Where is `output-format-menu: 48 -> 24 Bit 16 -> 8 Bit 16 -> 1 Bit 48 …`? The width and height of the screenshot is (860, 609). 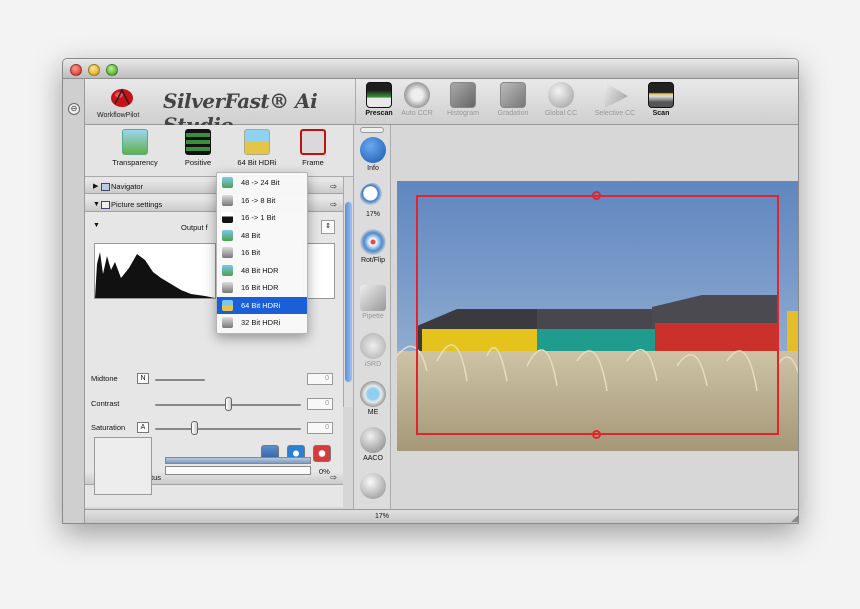 output-format-menu: 48 -> 24 Bit 16 -> 8 Bit 16 -> 1 Bit 48 … is located at coordinates (262, 253).